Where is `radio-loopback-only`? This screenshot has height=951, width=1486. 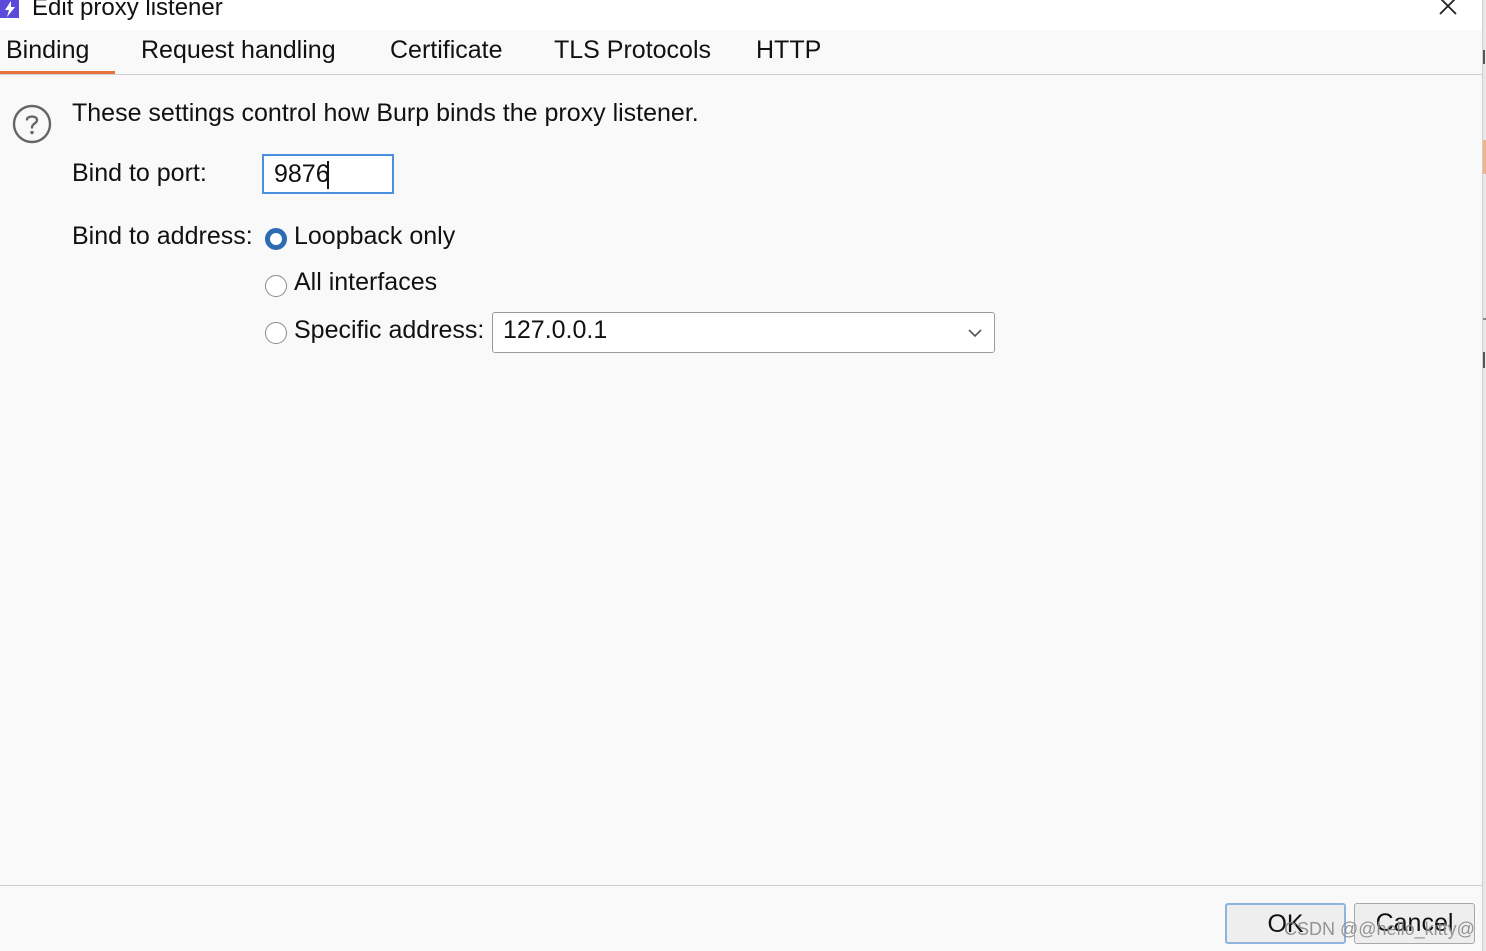
radio-loopback-only is located at coordinates (276, 239).